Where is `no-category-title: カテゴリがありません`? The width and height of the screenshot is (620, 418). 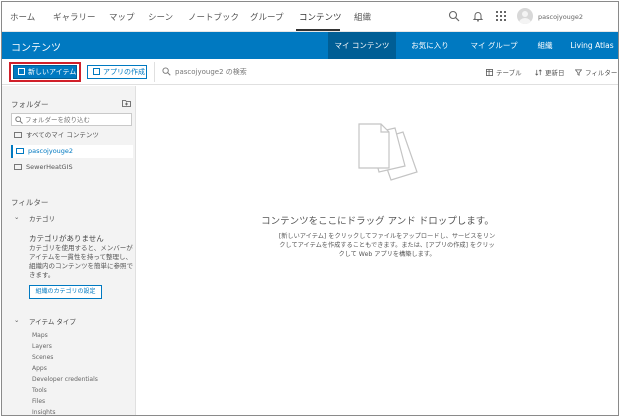
no-category-title: カテゴリがありません is located at coordinates (66, 238).